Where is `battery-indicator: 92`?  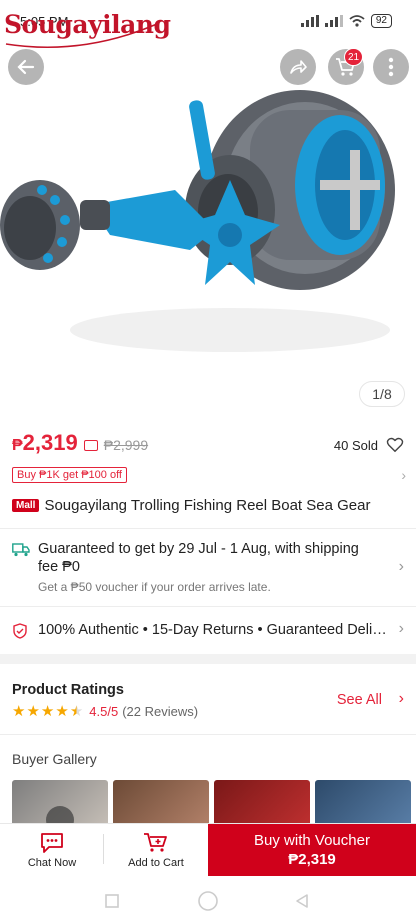
battery-indicator: 92 is located at coordinates (381, 21).